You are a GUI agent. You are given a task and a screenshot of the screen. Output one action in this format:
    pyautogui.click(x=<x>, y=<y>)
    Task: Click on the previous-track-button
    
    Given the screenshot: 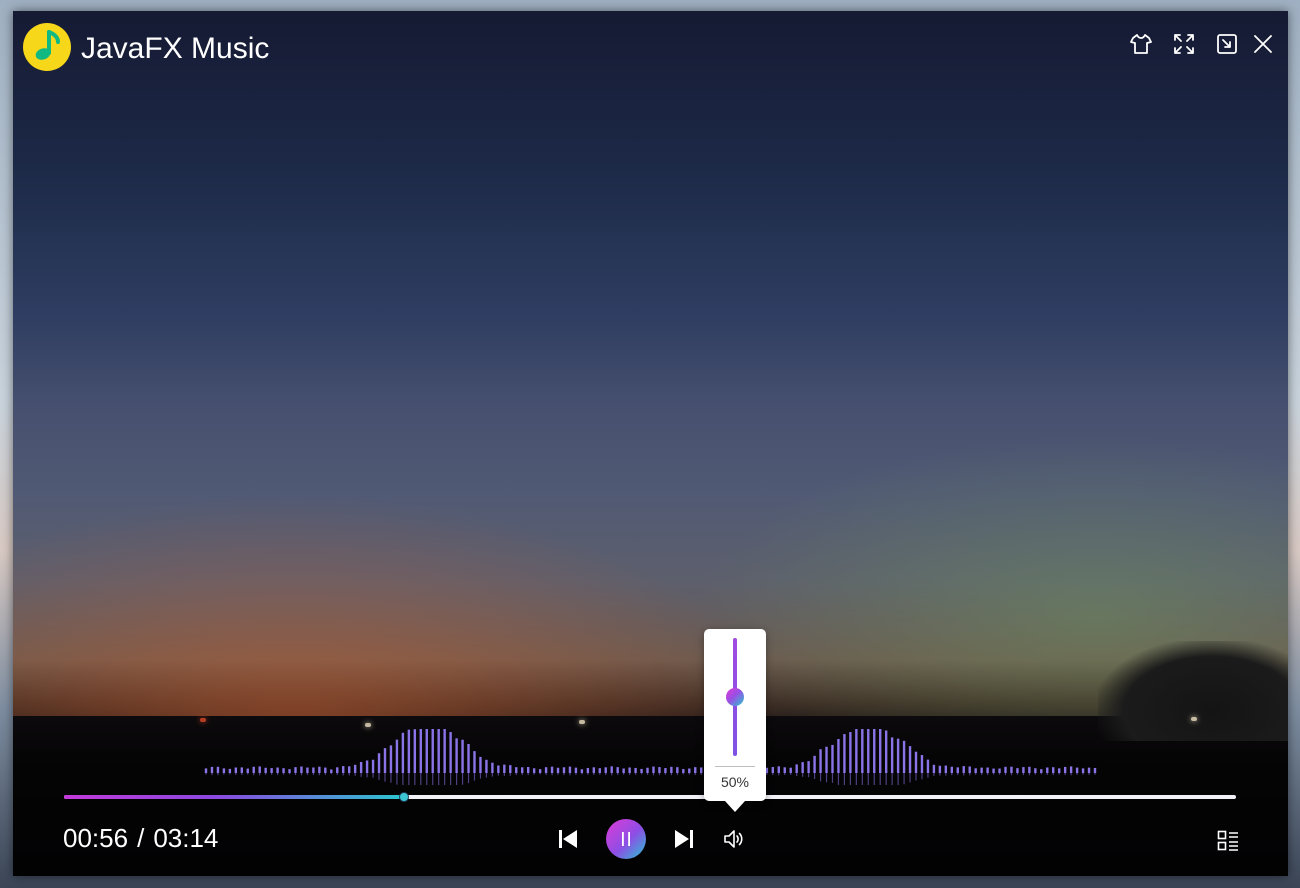 What is the action you would take?
    pyautogui.click(x=568, y=839)
    